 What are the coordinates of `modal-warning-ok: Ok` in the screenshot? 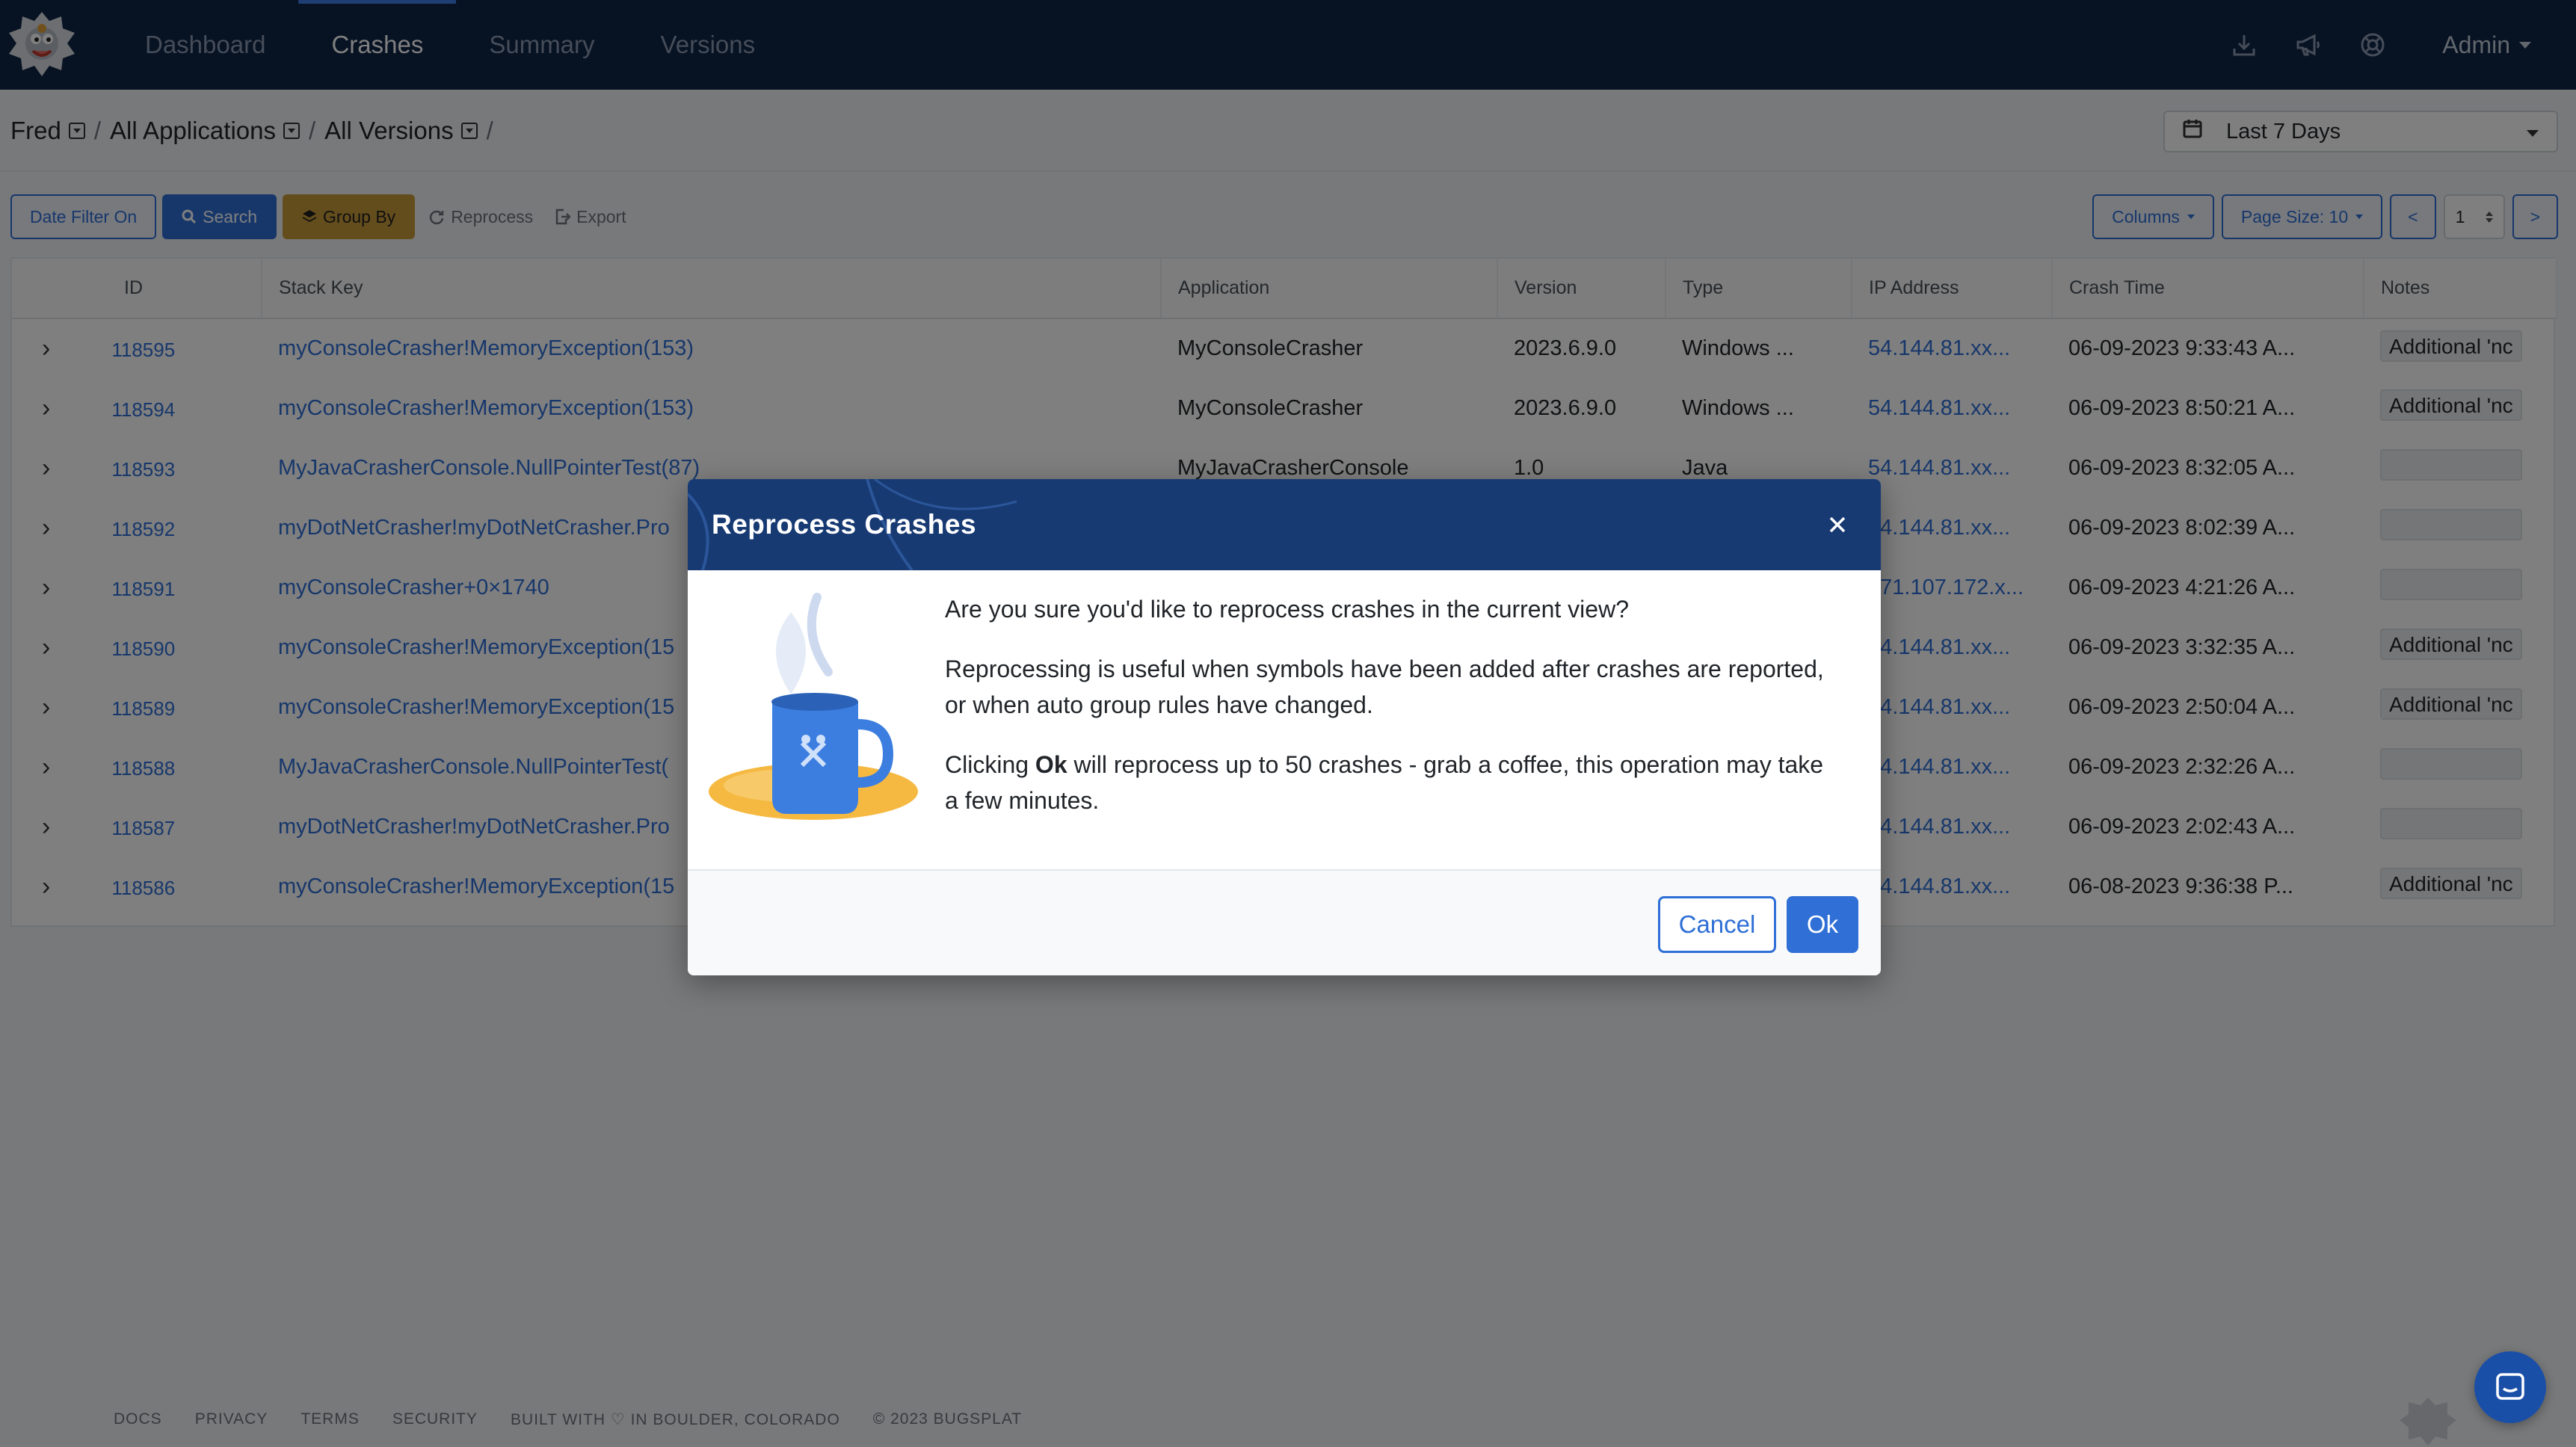 It's located at (1051, 764).